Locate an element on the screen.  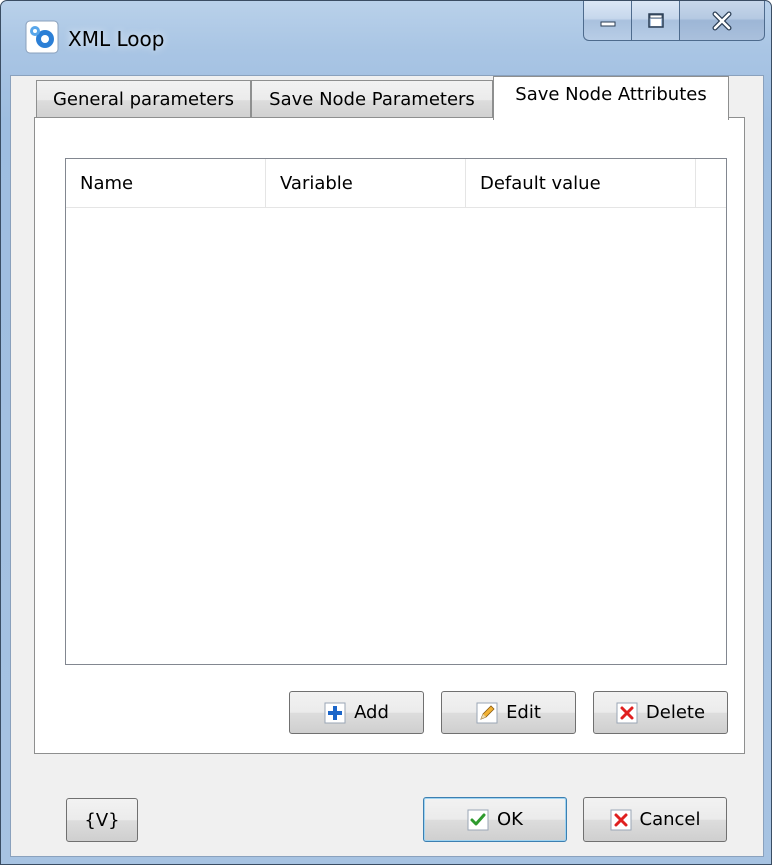
tab-save-node-attributes: Save Node Attributes is located at coordinates (611, 98).